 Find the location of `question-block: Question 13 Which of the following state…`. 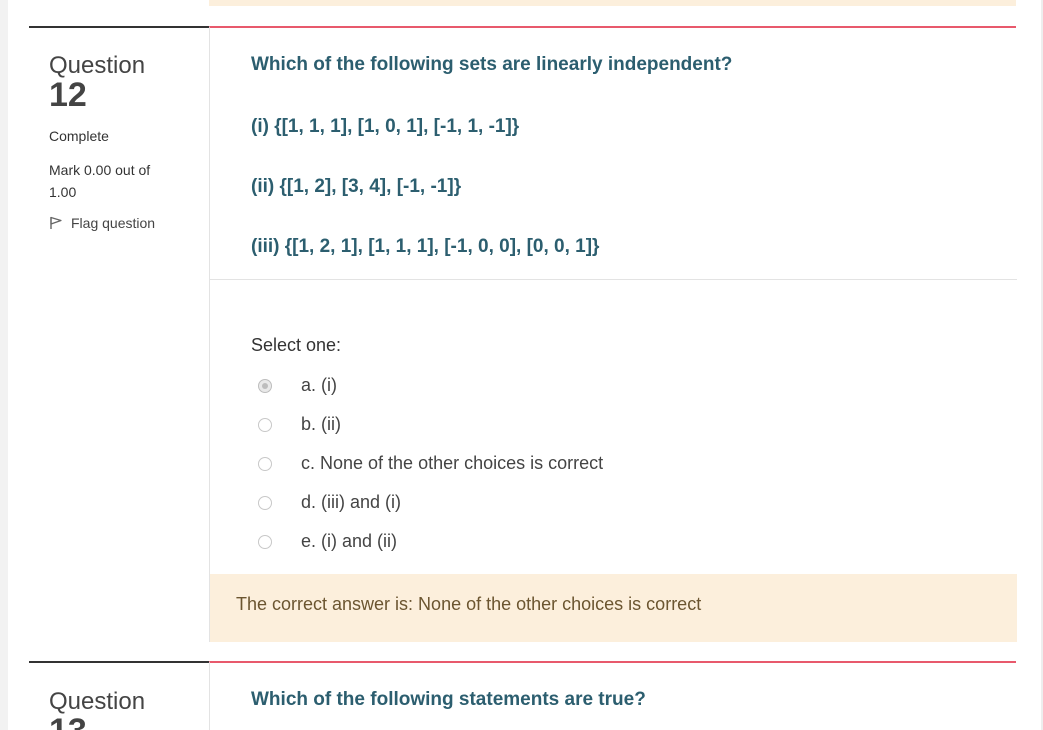

question-block: Question 13 Which of the following state… is located at coordinates (522, 695).